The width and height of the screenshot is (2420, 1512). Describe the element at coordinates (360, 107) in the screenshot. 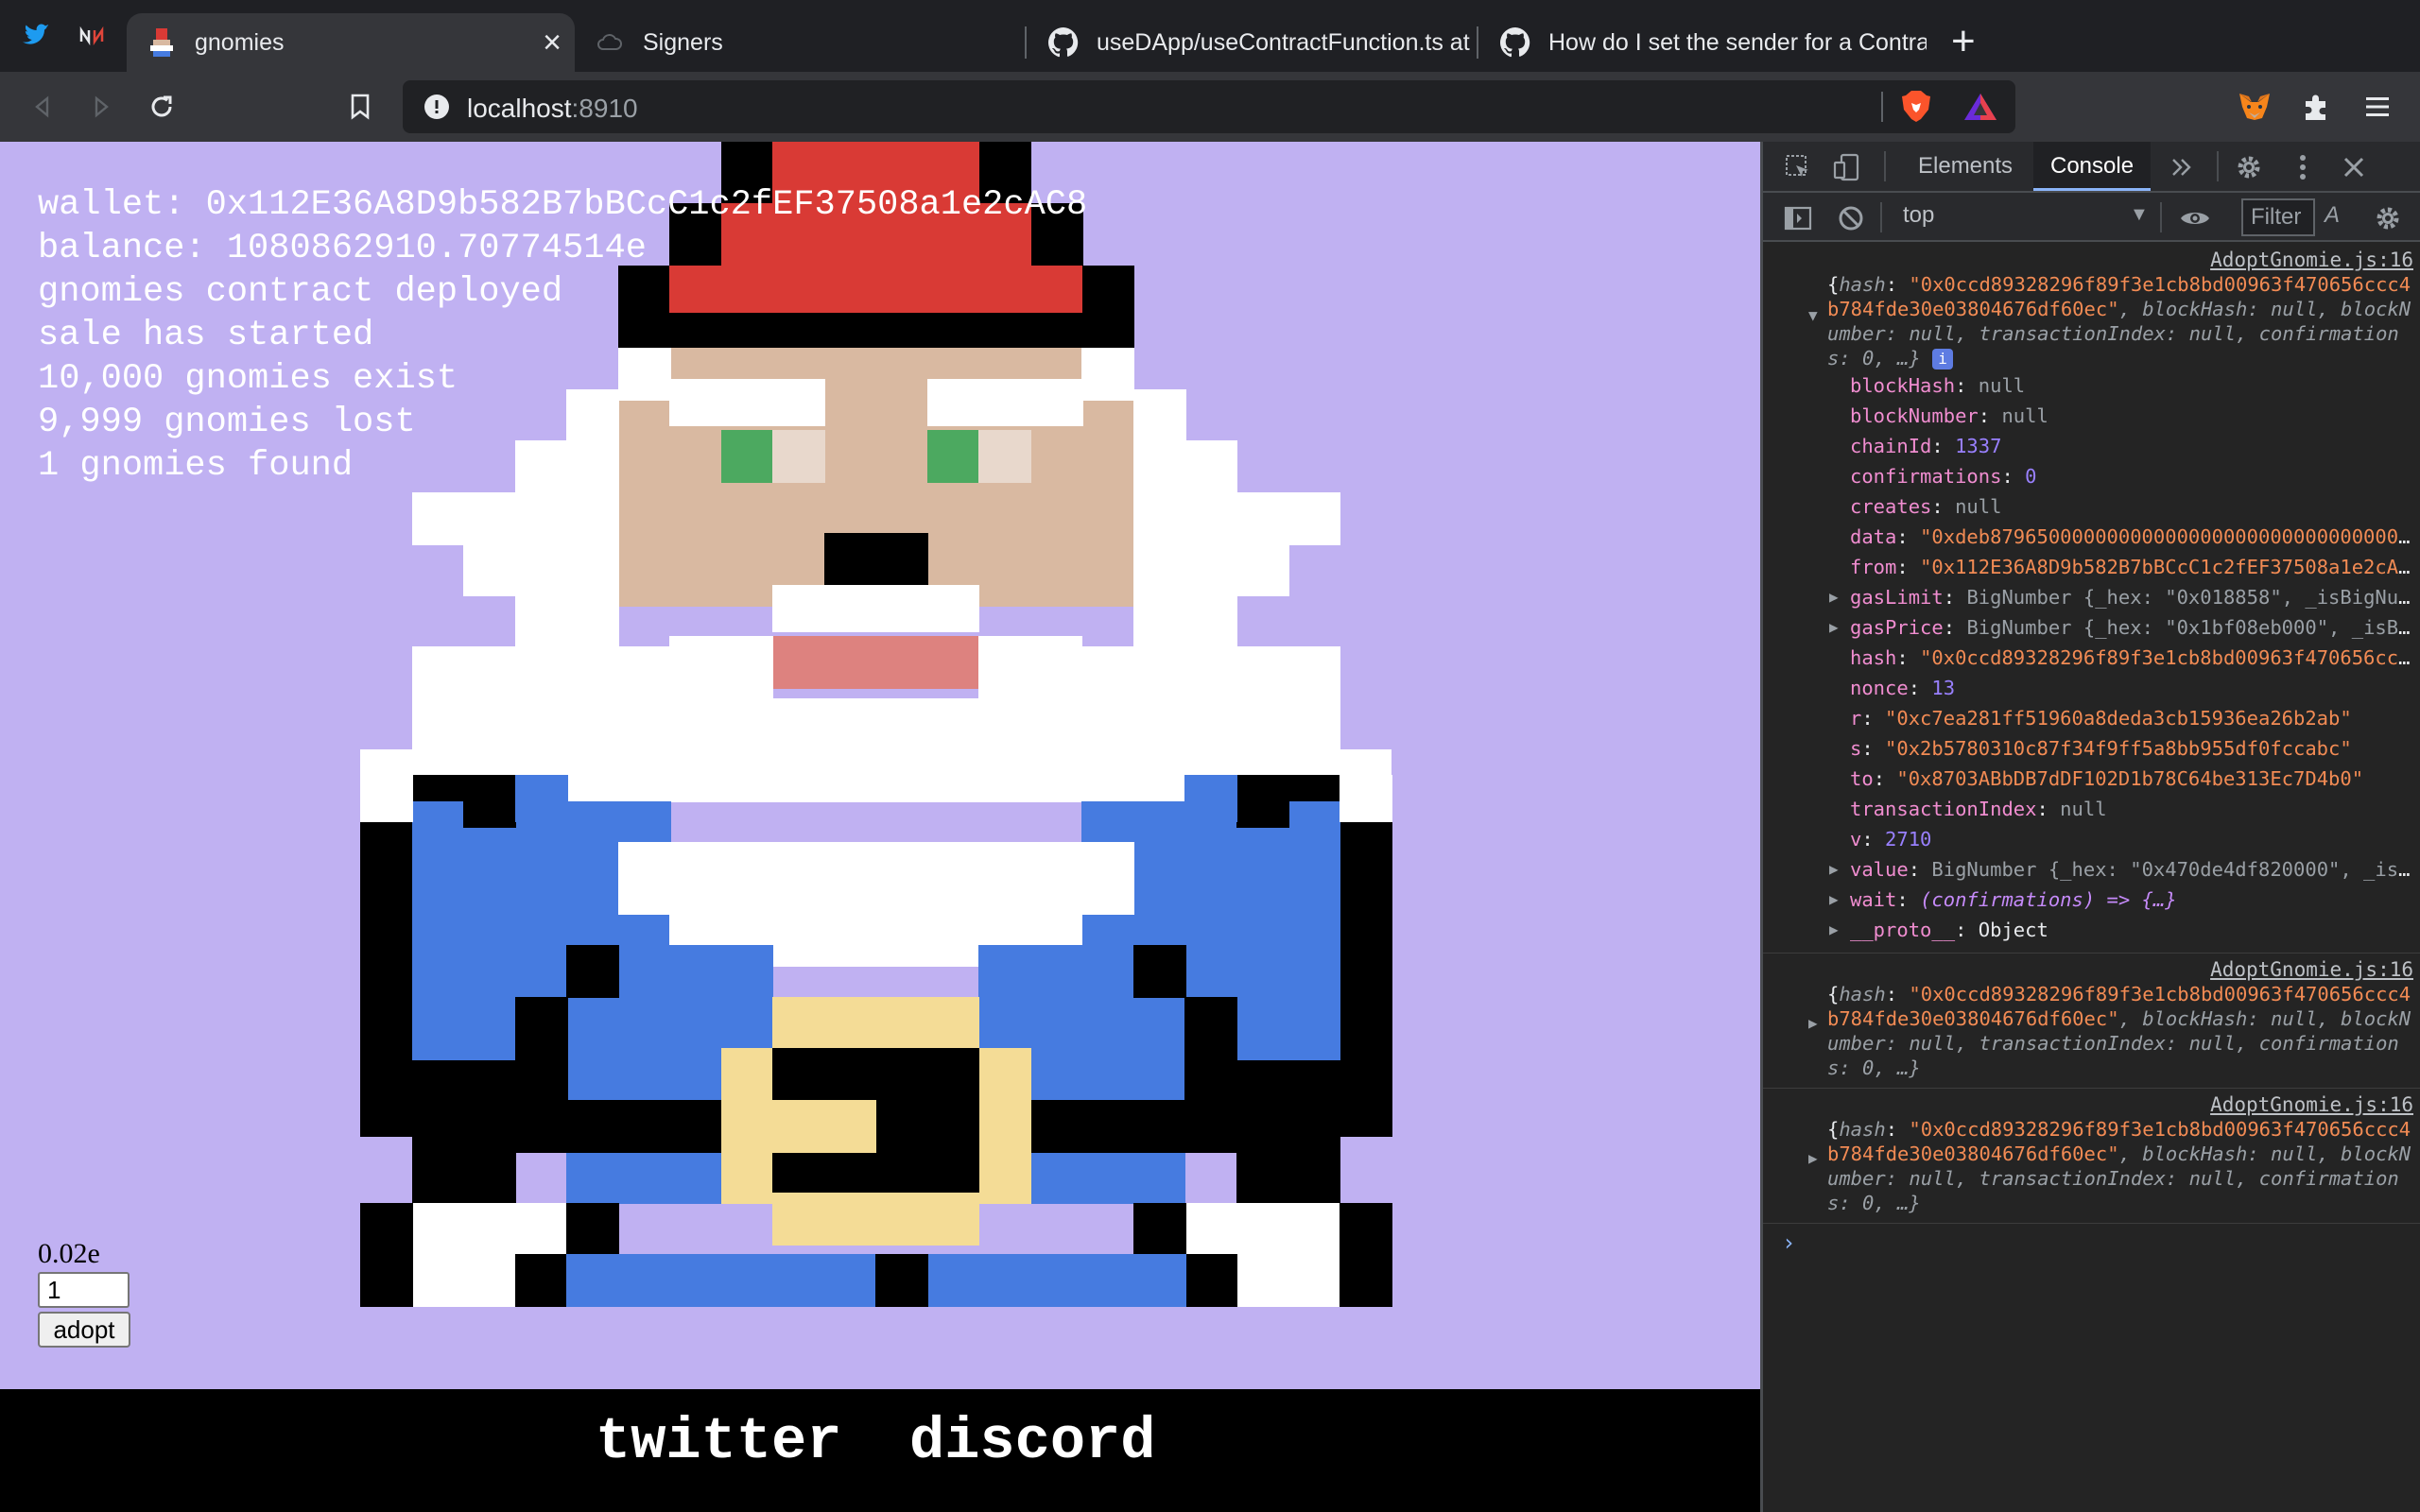

I see `bookmark-icon` at that location.